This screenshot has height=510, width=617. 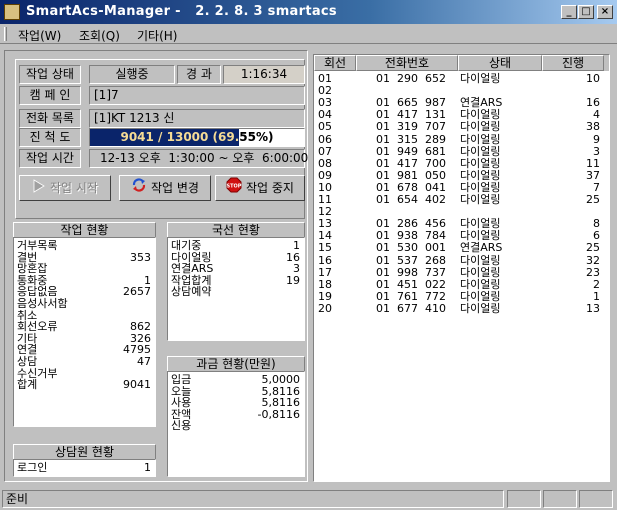 I want to click on phonelist-value: [1]KT 1213 신, so click(x=197, y=118).